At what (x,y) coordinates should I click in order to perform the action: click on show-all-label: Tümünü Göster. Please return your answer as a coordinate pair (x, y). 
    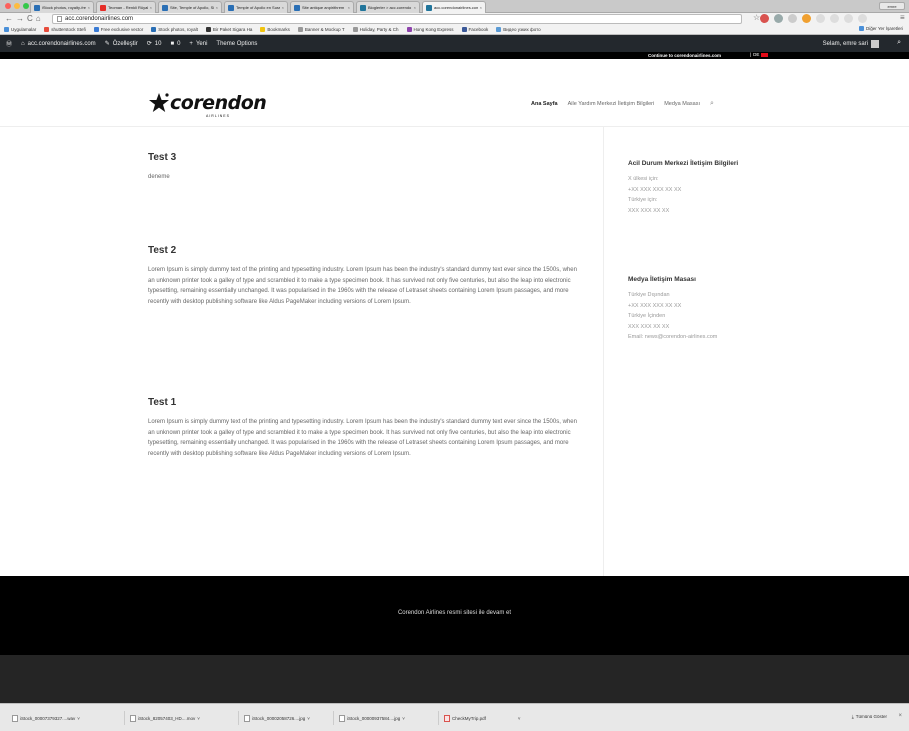
    Looking at the image, I should click on (871, 716).